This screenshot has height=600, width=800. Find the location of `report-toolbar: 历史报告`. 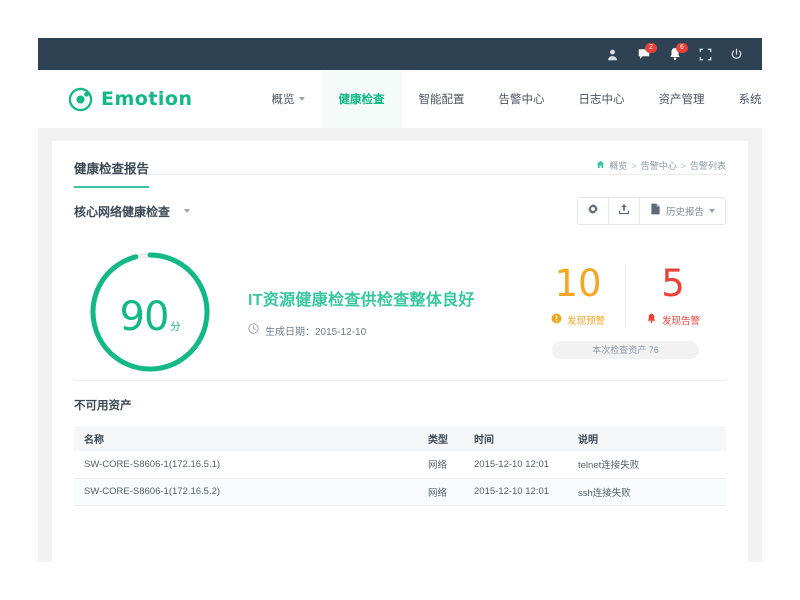

report-toolbar: 历史报告 is located at coordinates (651, 211).